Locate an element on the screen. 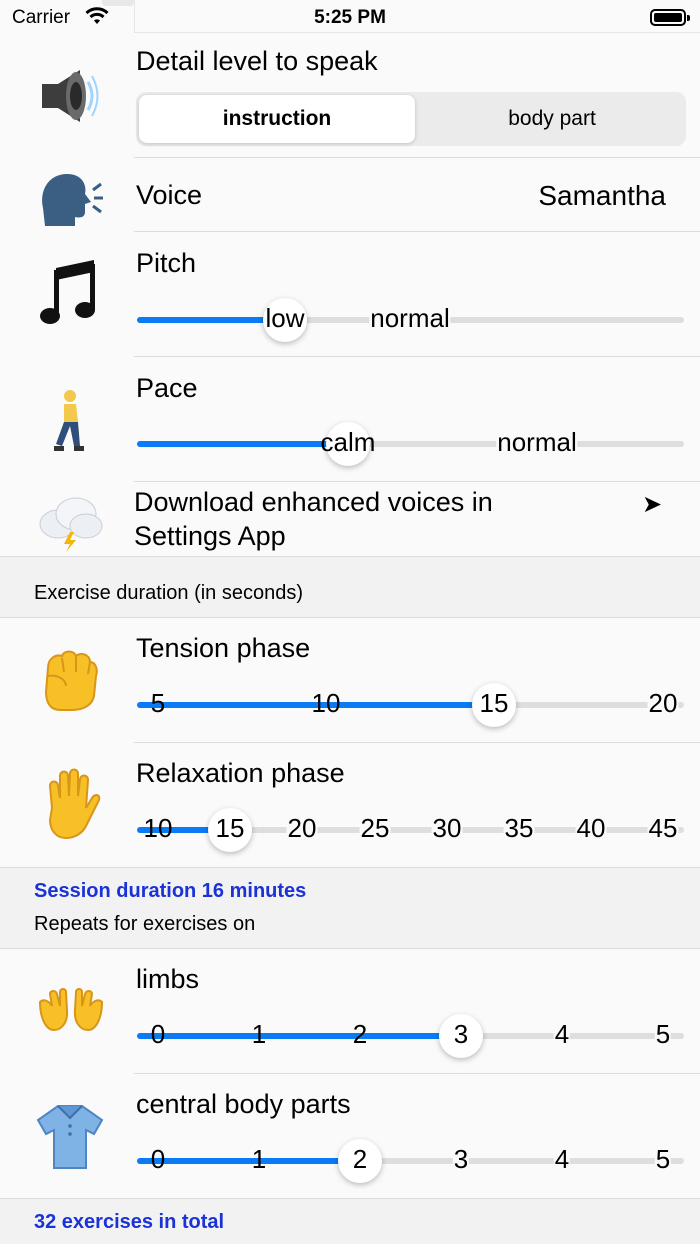  status-bar: Carrier 5:25 PM is located at coordinates (350, 17).